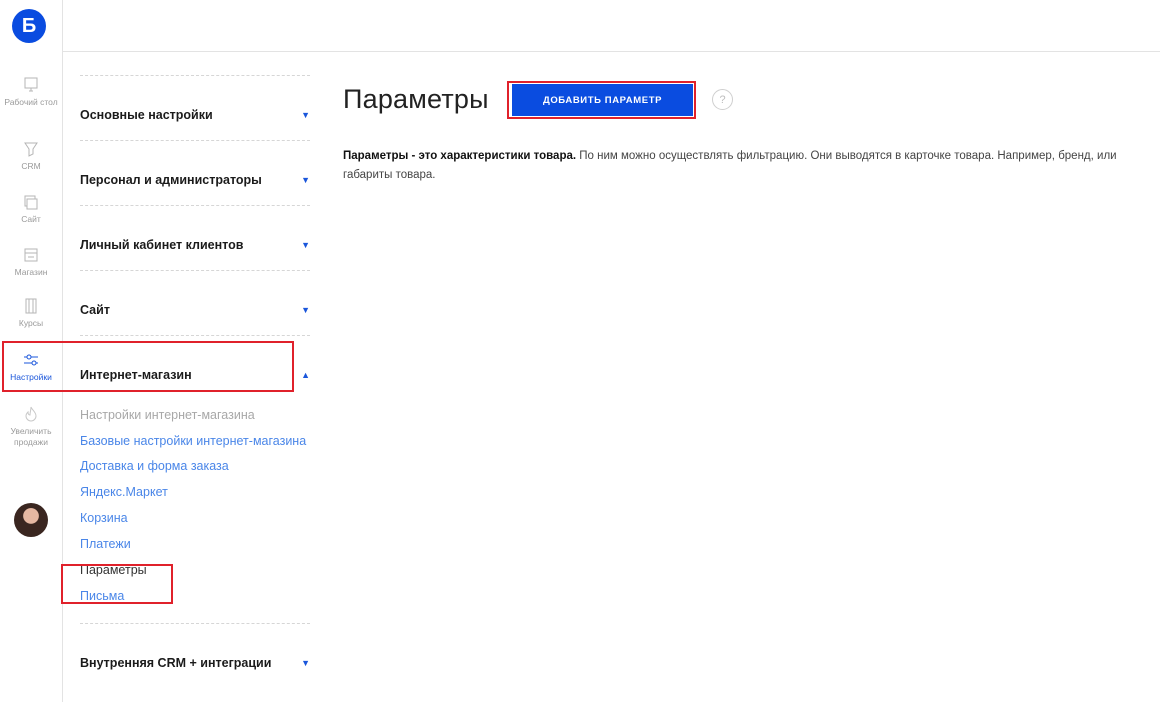 This screenshot has width=1160, height=702. I want to click on logo-letter: Б, so click(29, 25).